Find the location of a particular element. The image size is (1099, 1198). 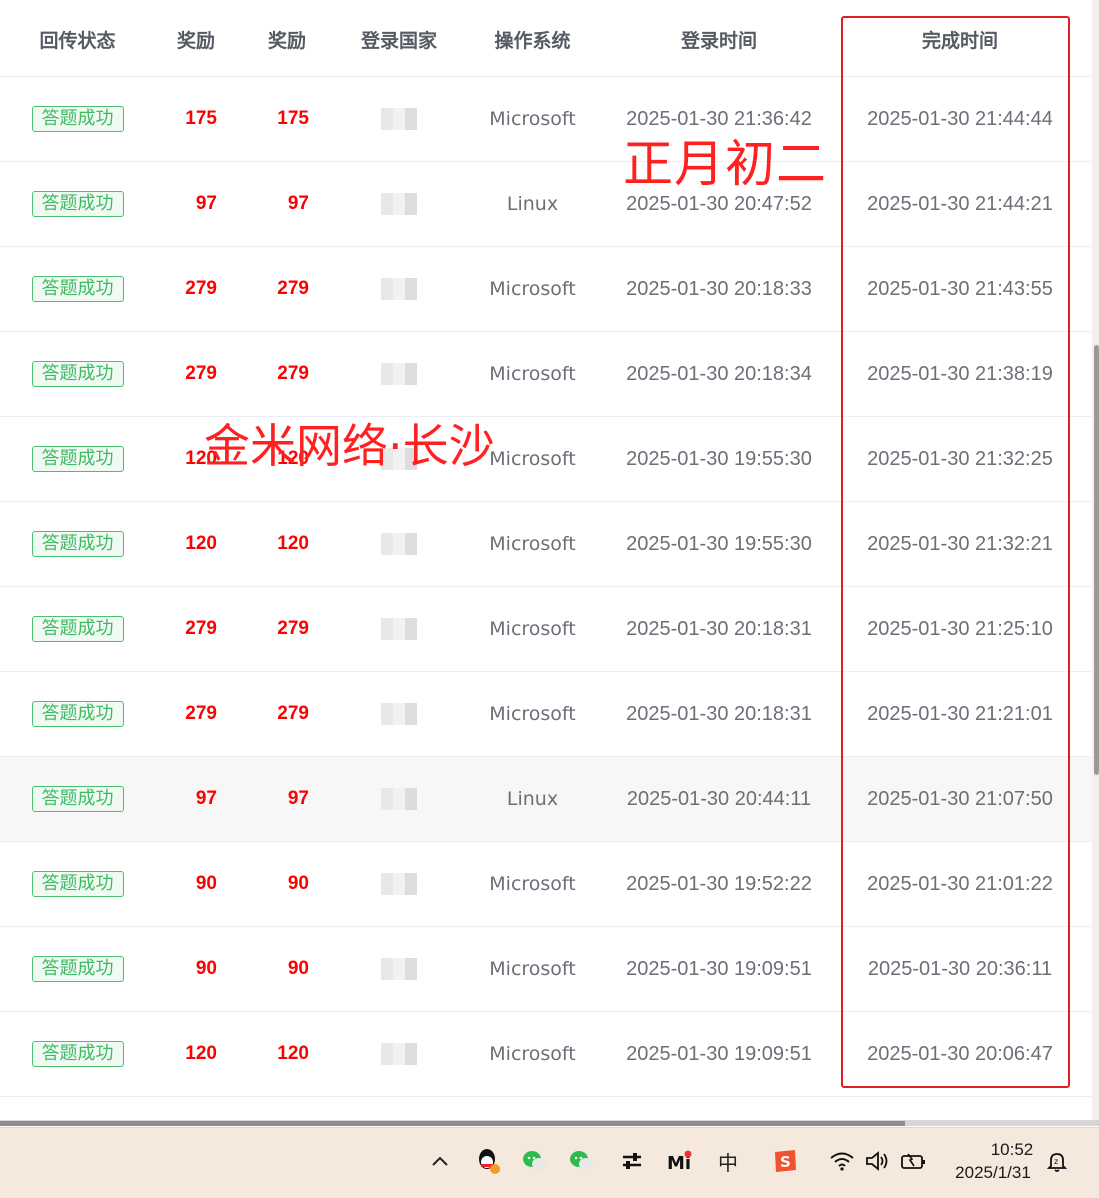

sogou-icon: S is located at coordinates (785, 1161).